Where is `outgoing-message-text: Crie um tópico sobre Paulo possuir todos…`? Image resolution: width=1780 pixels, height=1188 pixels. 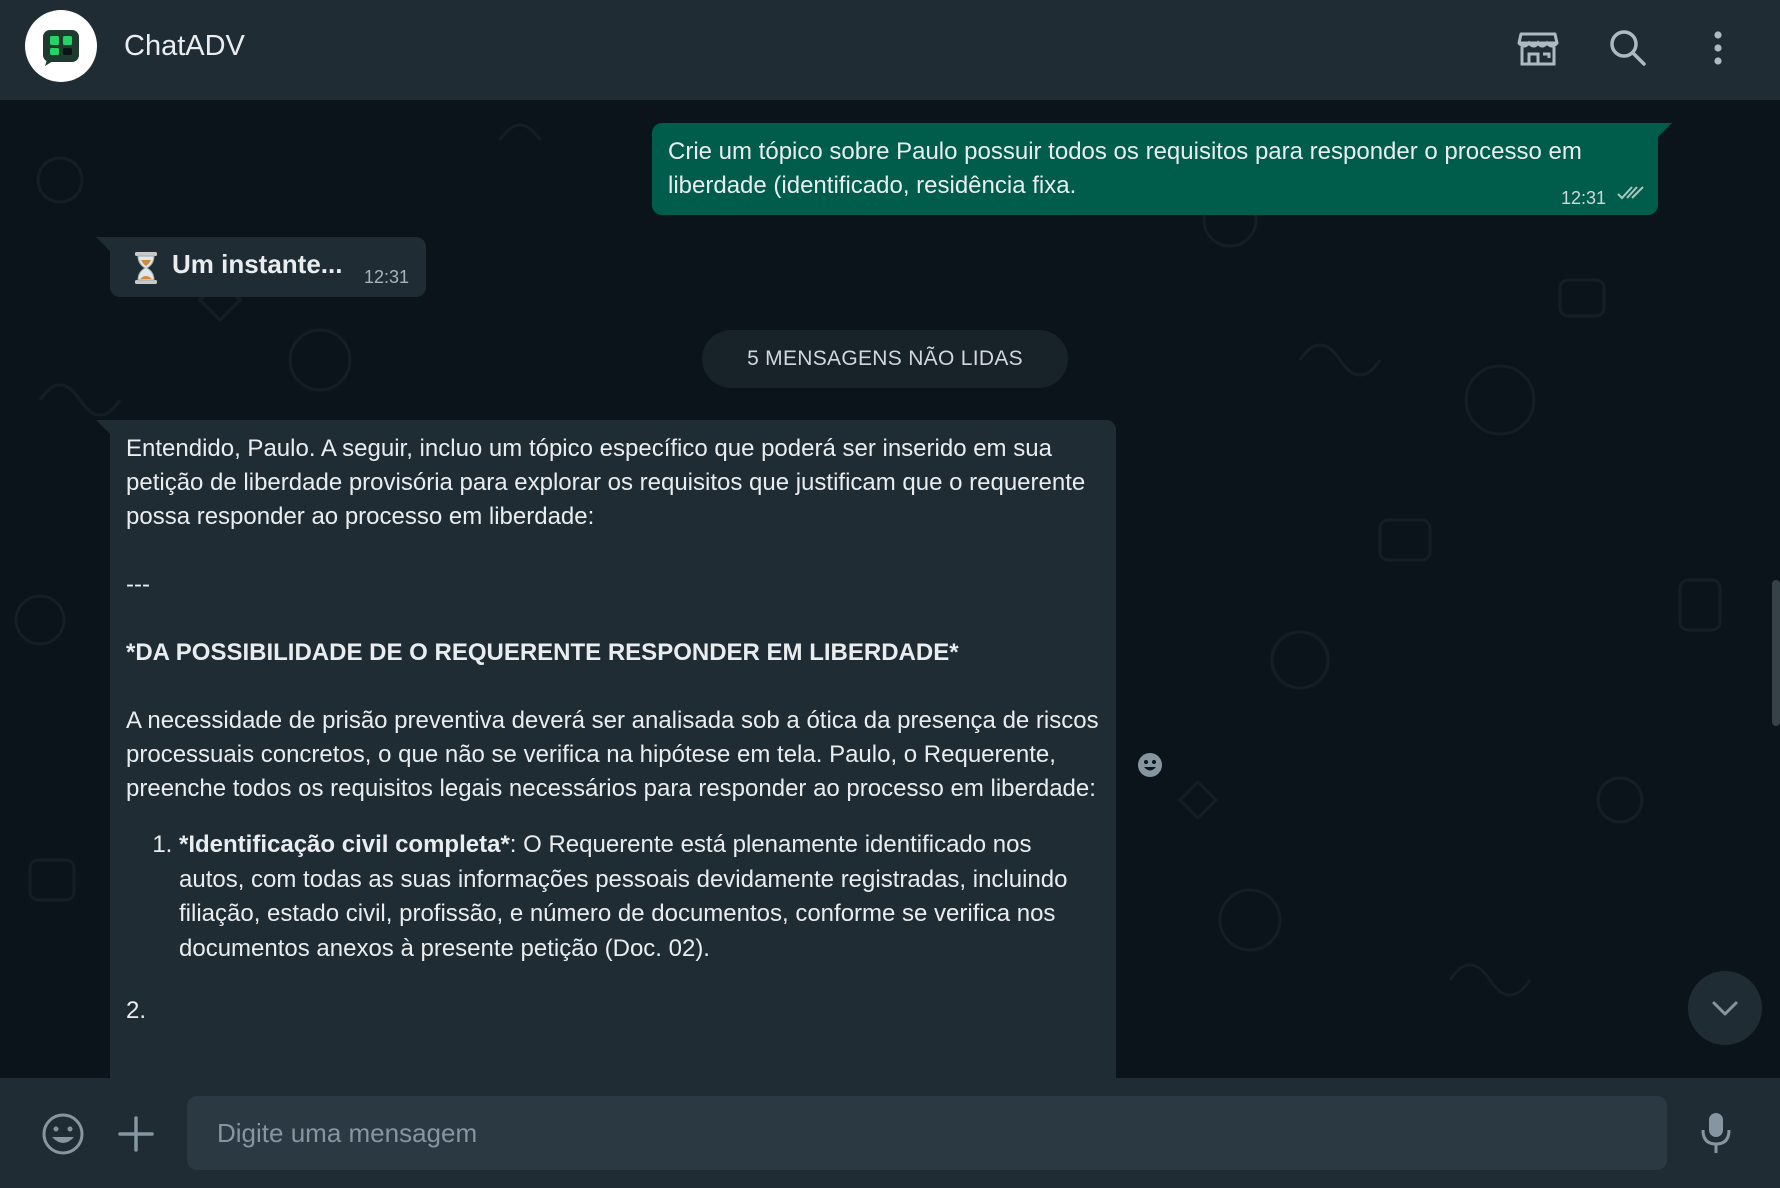
outgoing-message-text: Crie um tópico sobre Paulo possuir todos… is located at coordinates (1125, 168).